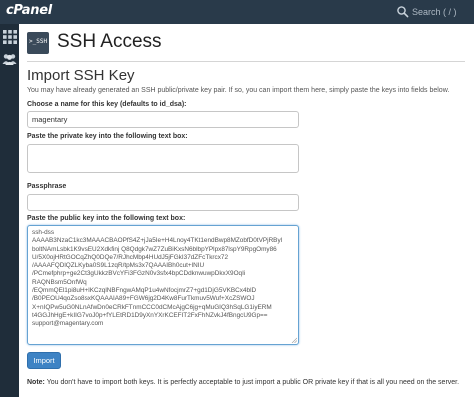  What do you see at coordinates (443, 12) in the screenshot?
I see `search-input` at bounding box center [443, 12].